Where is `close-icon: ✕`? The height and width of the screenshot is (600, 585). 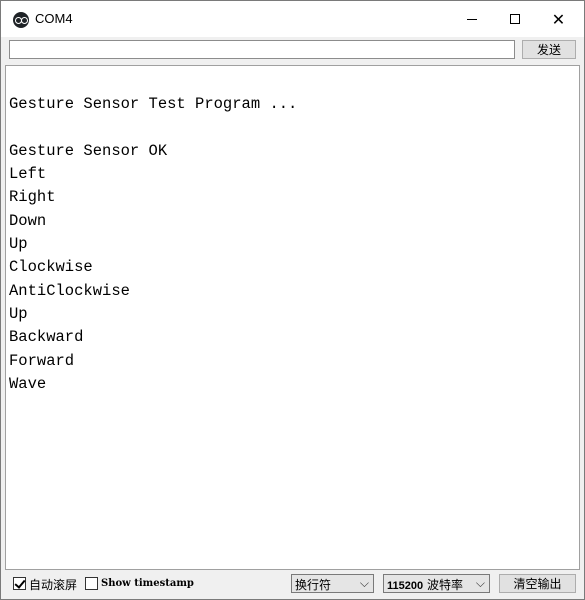 close-icon: ✕ is located at coordinates (558, 19).